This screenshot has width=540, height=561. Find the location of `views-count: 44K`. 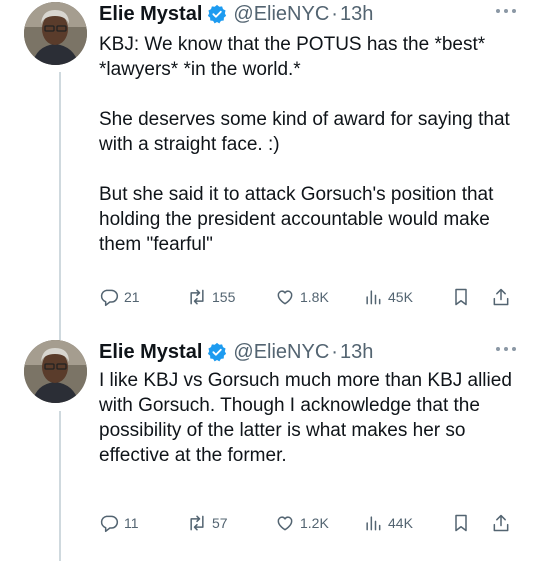

views-count: 44K is located at coordinates (400, 523).